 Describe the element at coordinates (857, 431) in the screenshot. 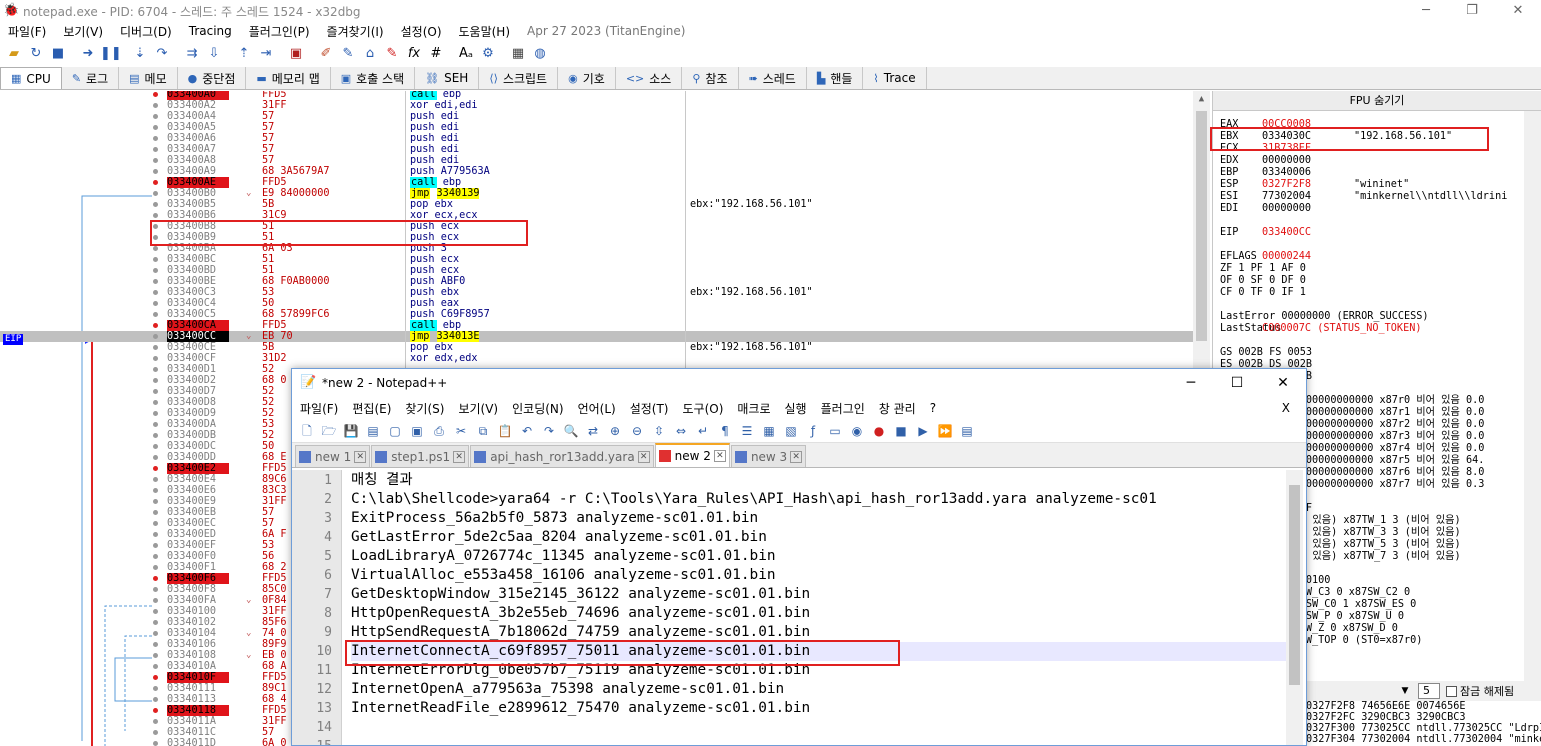

I see `monitoring-icon: ◉` at that location.